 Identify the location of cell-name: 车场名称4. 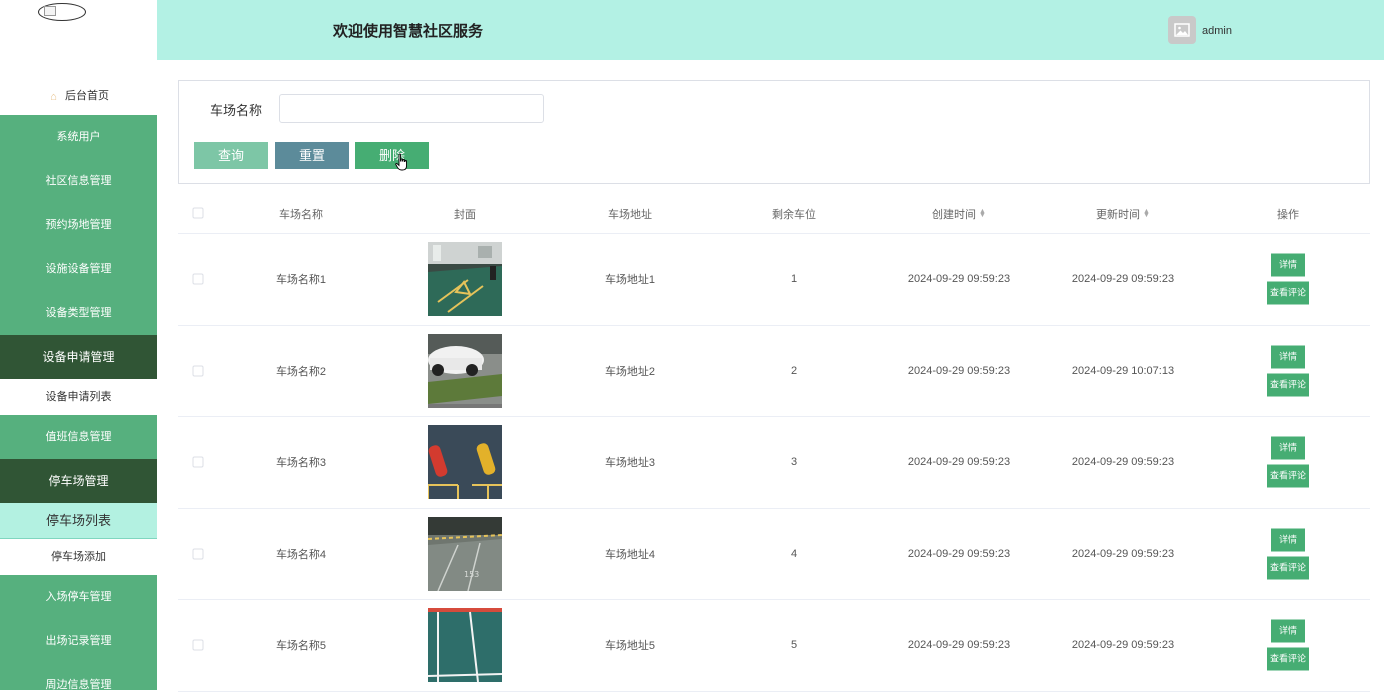
(301, 554).